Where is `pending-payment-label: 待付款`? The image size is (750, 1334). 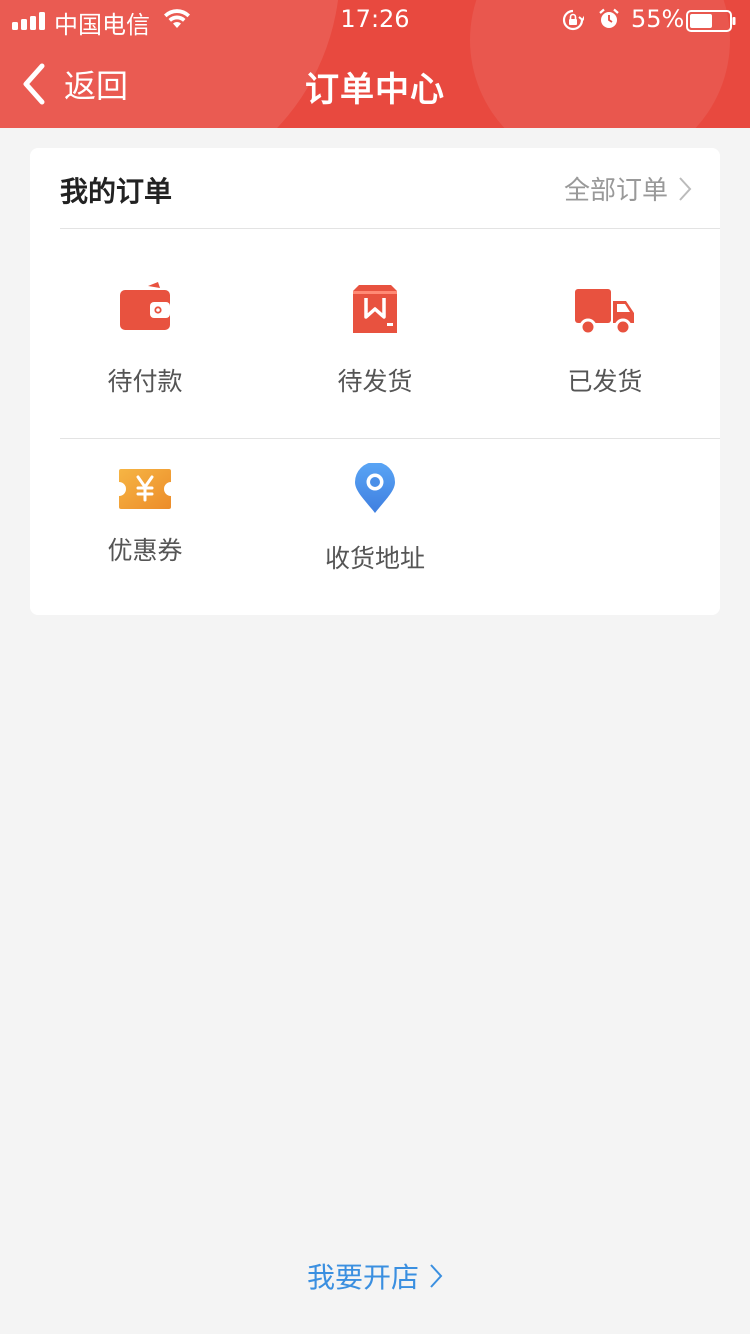
pending-payment-label: 待付款 is located at coordinates (145, 381).